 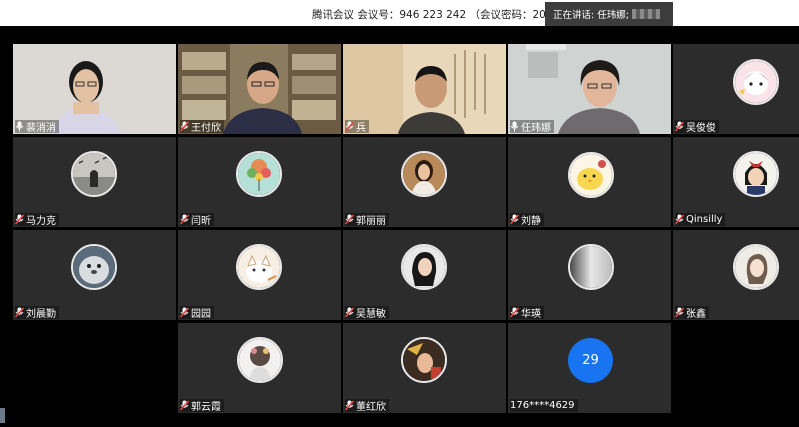 What do you see at coordinates (704, 219) in the screenshot?
I see `participant-name: Qinsilly` at bounding box center [704, 219].